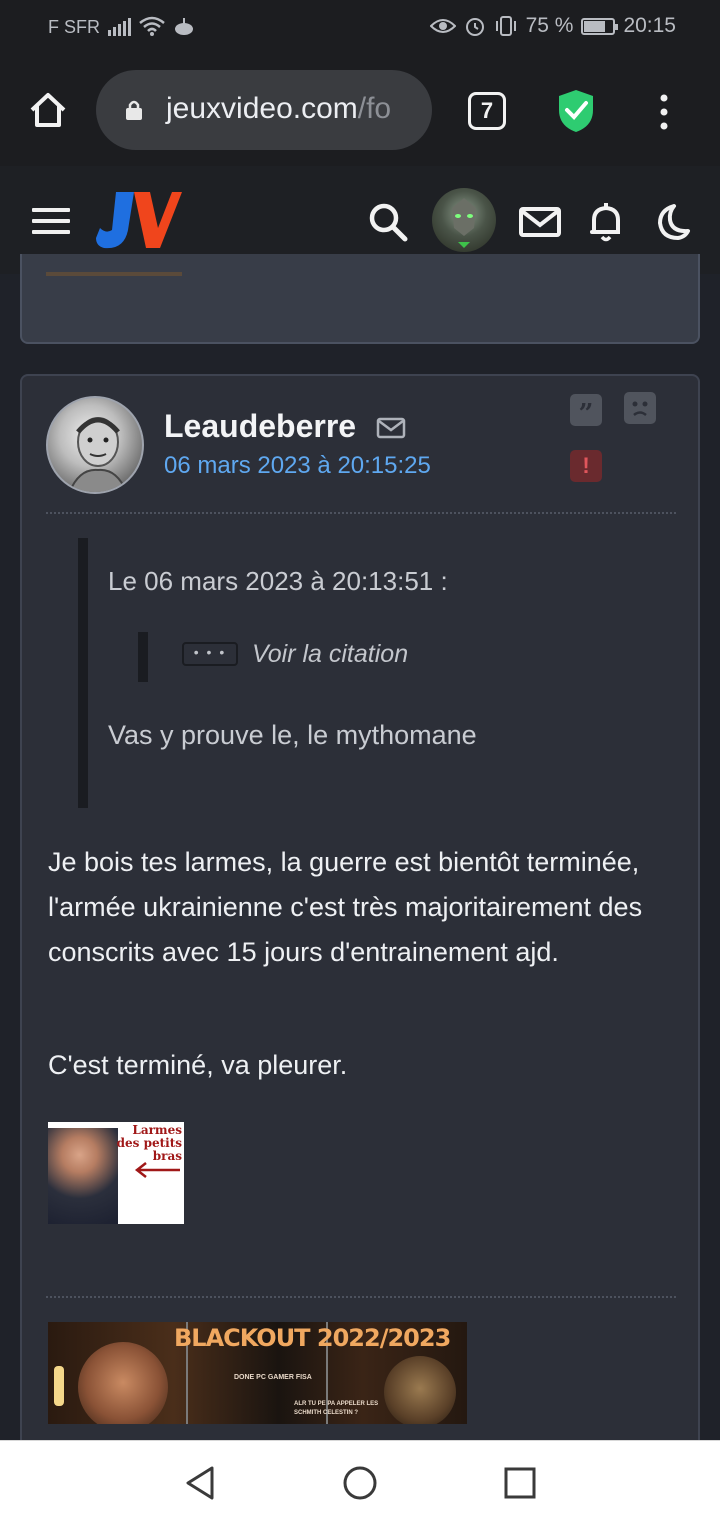 This screenshot has width=720, height=1520. Describe the element at coordinates (391, 428) in the screenshot. I see `send-mp-icon` at that location.